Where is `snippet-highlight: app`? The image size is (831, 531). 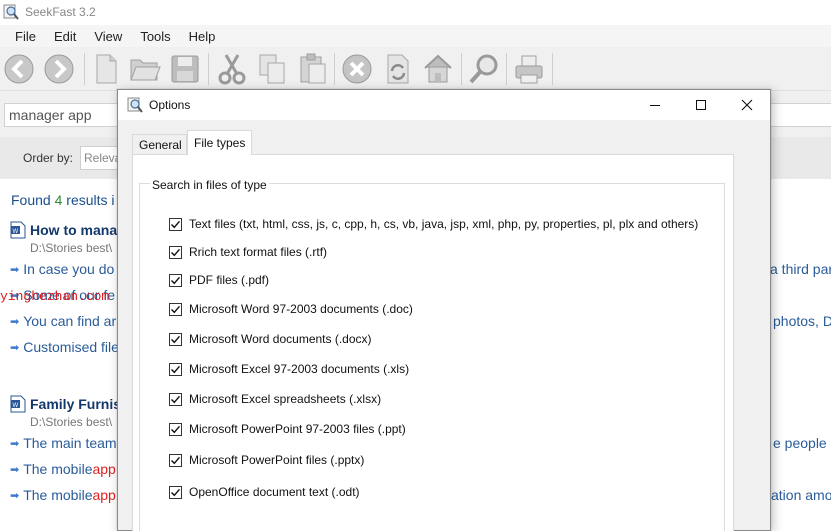 snippet-highlight: app is located at coordinates (104, 495).